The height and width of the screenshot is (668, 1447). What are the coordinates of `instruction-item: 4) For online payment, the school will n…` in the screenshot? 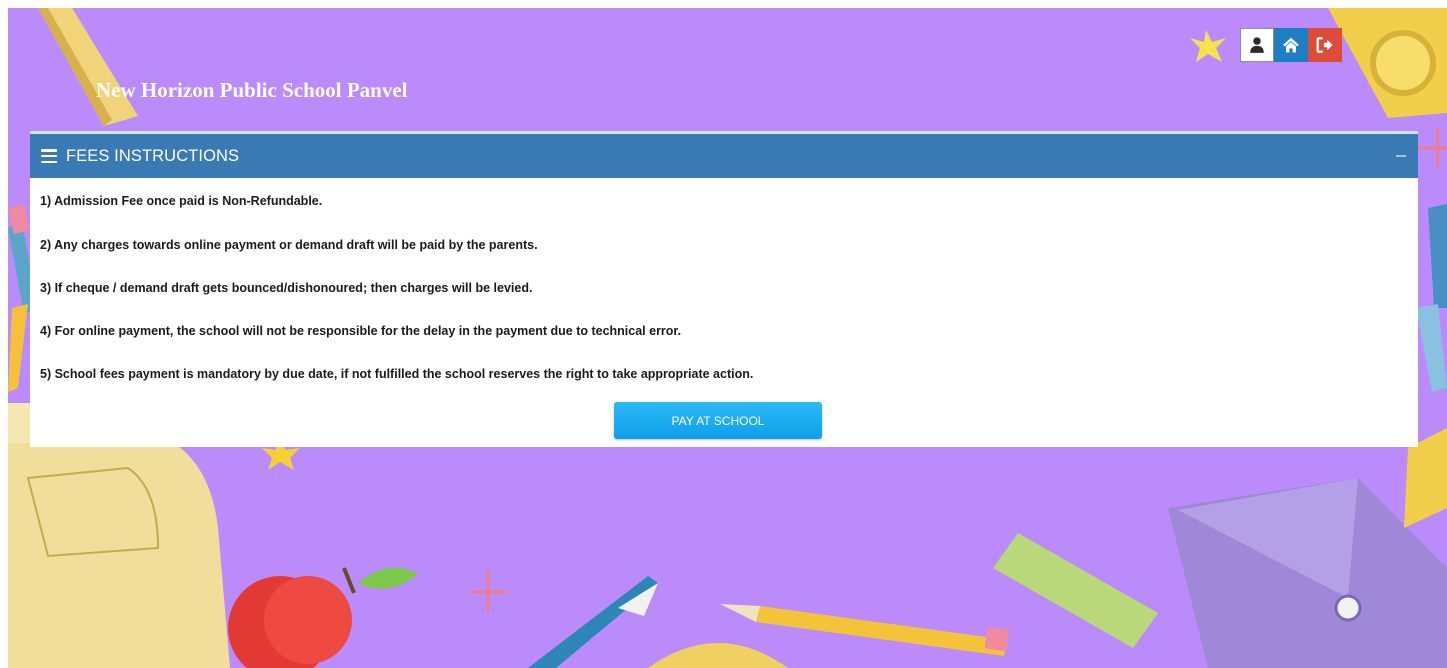 It's located at (361, 331).